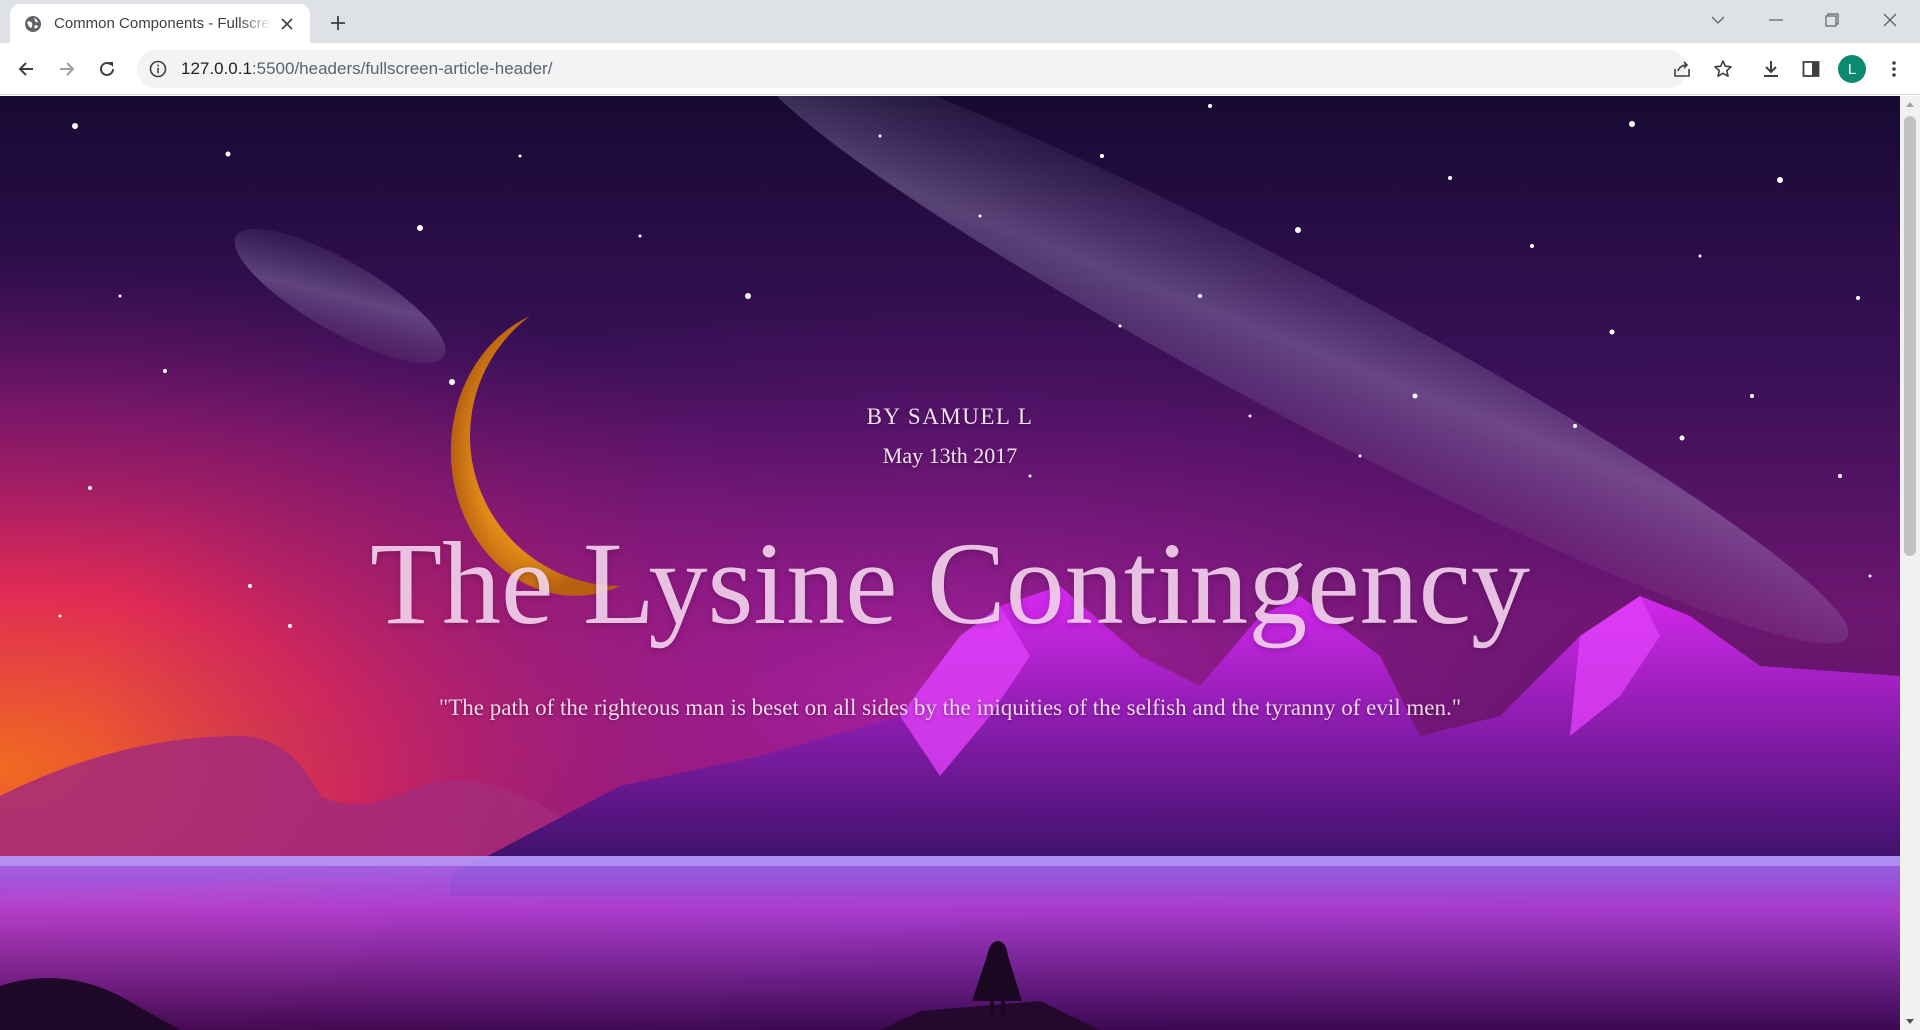 The image size is (1920, 1030). I want to click on chevron-down-icon, so click(1718, 20).